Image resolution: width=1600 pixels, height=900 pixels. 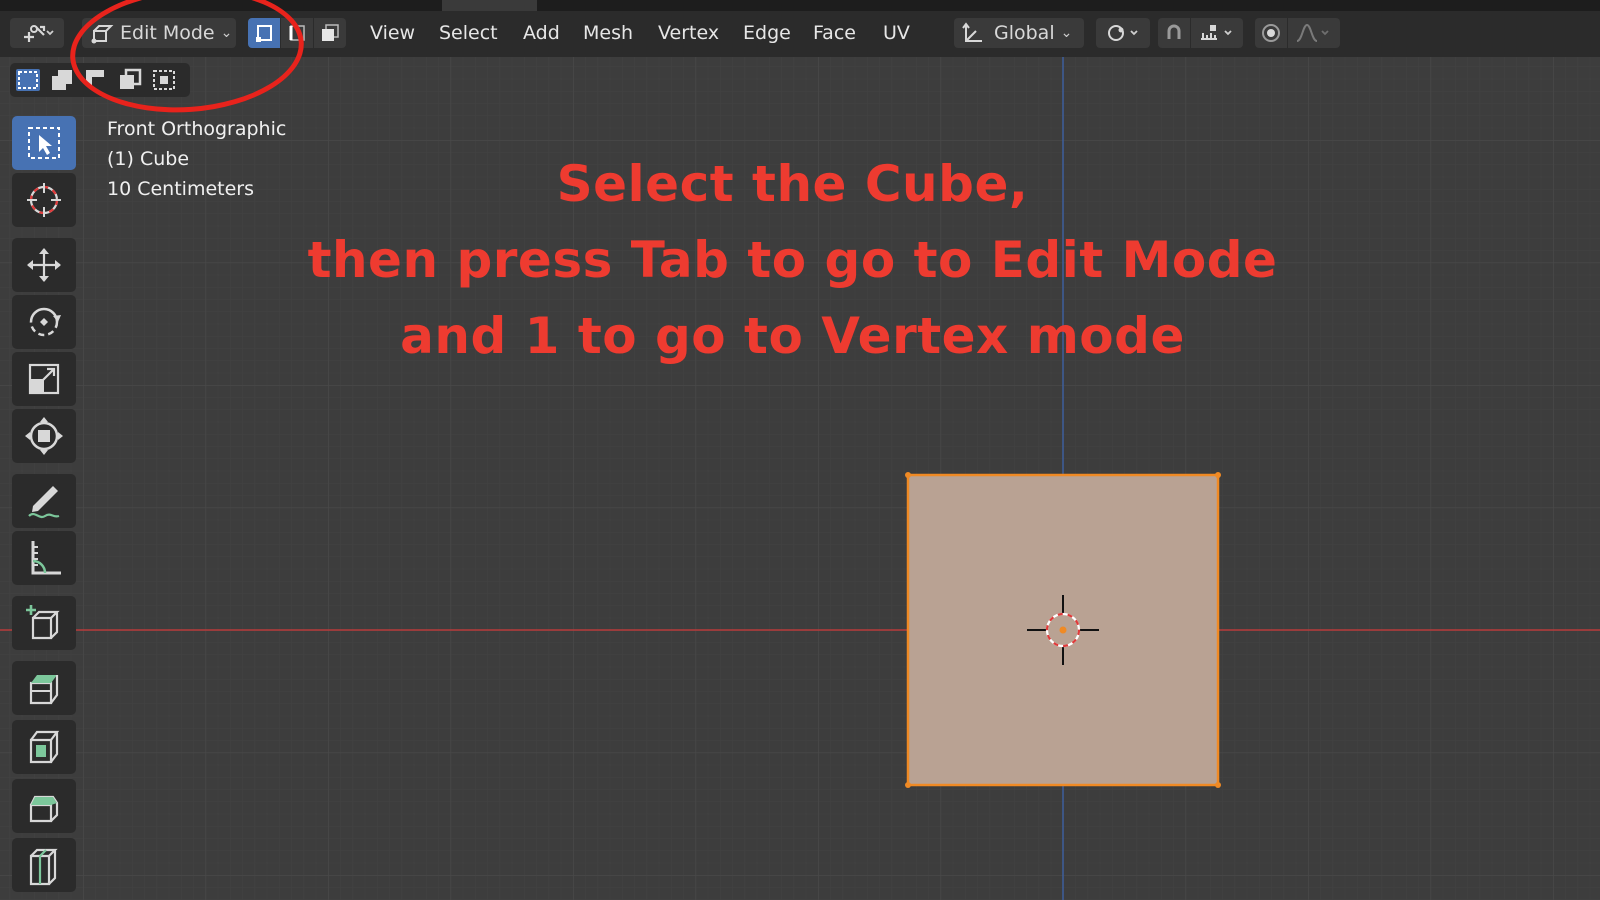 I want to click on menu-mesh: Mesh, so click(x=608, y=33).